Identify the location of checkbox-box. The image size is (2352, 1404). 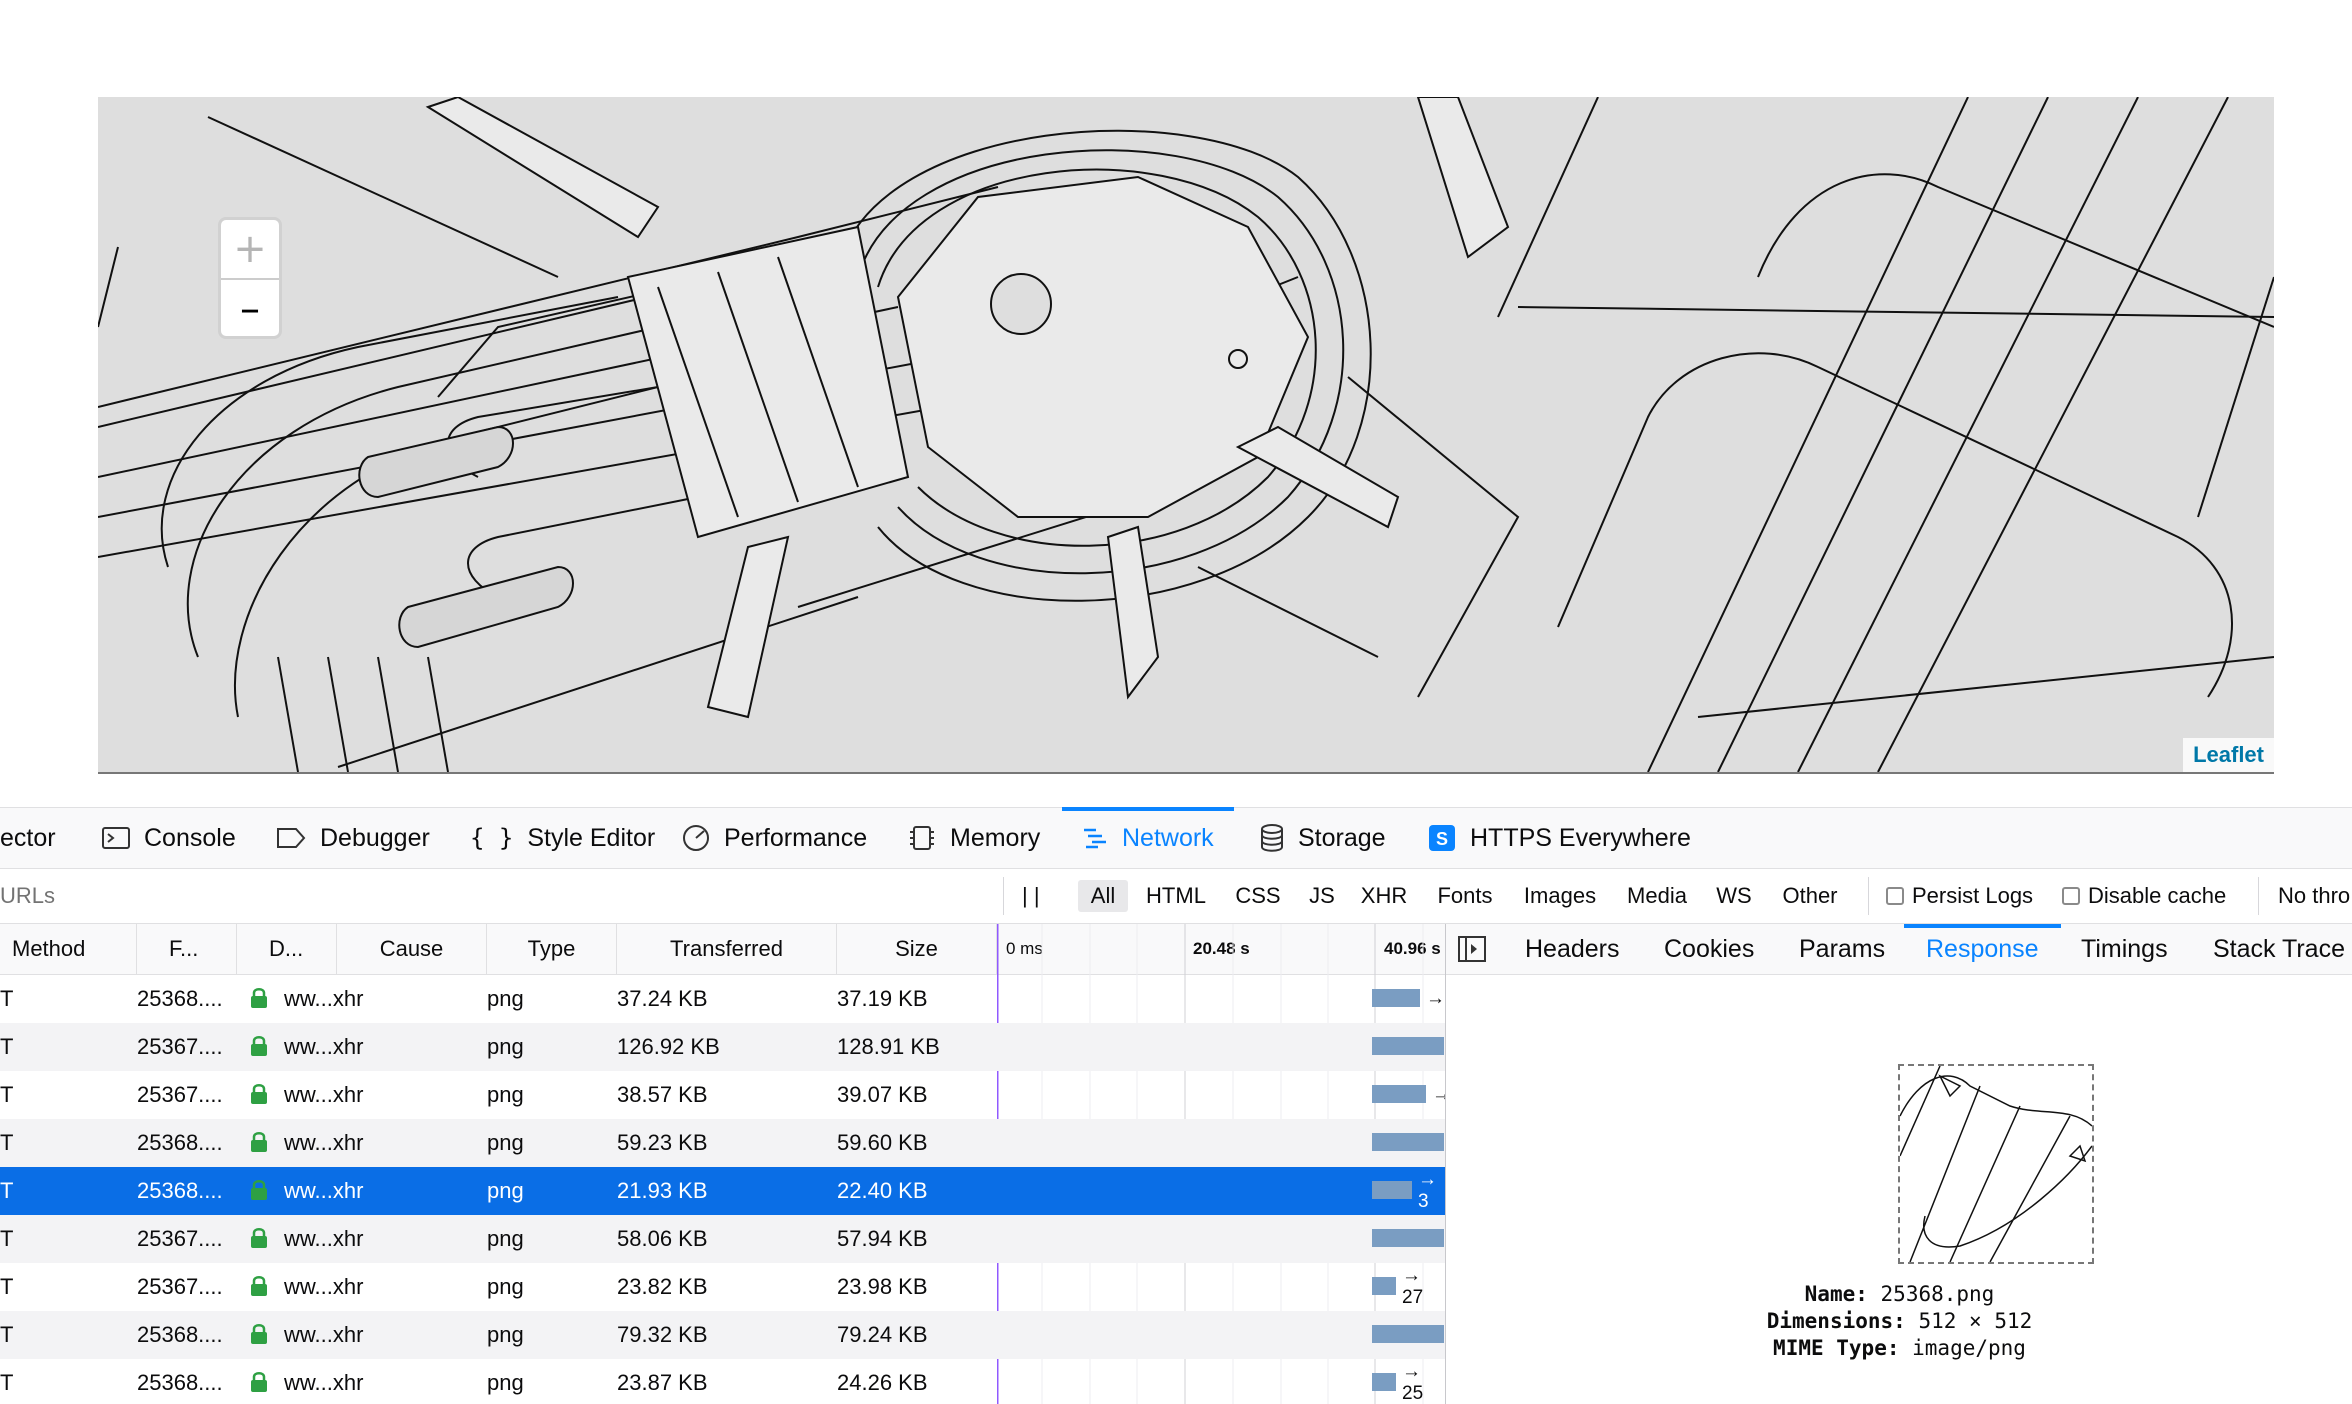
(2071, 896).